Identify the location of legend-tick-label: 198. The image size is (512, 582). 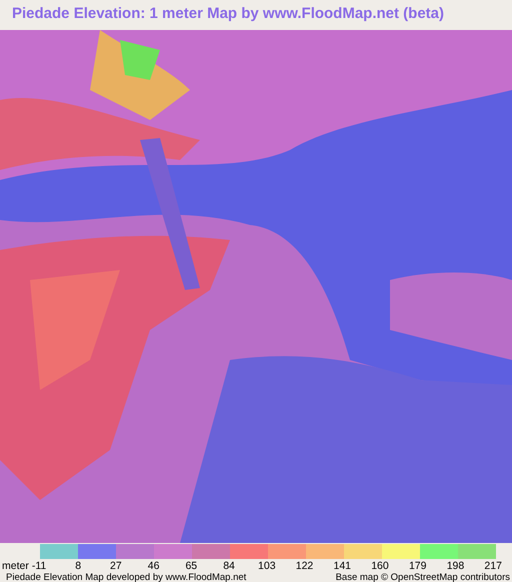
(456, 566).